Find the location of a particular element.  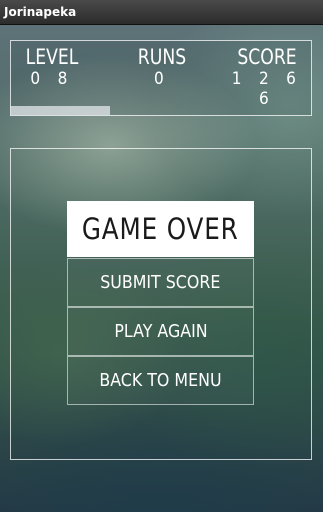

back-to-menu-button: BACK TO MENU is located at coordinates (160, 380).